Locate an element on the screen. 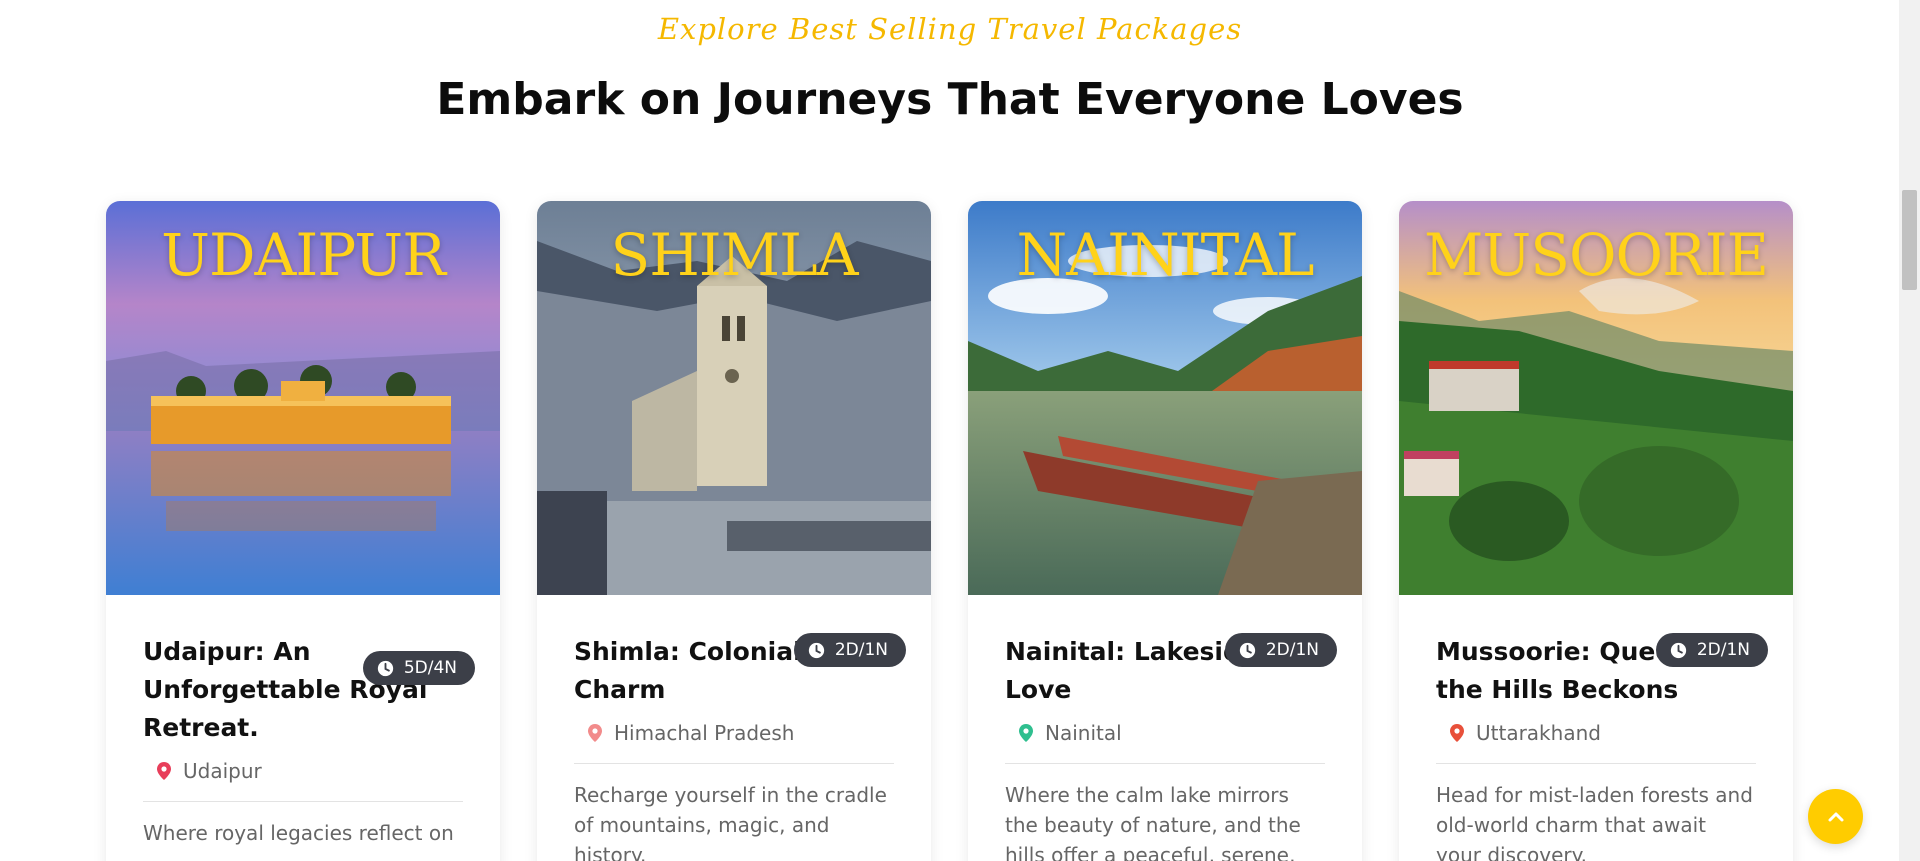 The width and height of the screenshot is (1920, 861). package-image: UDAIPUR is located at coordinates (303, 398).